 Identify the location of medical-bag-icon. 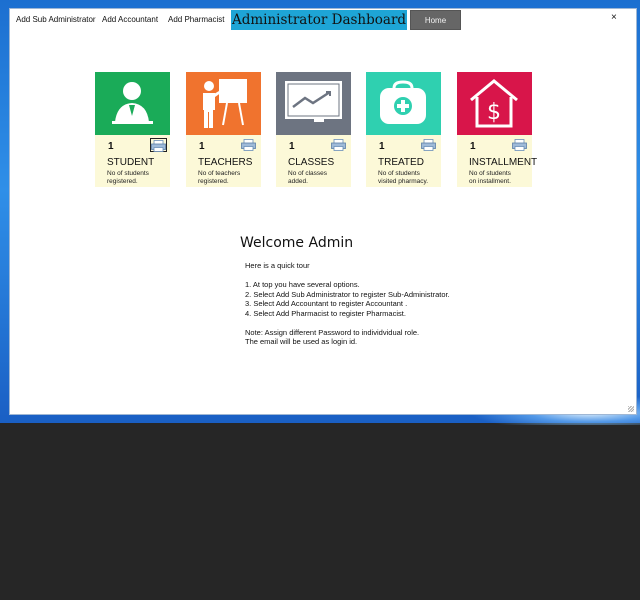
(403, 102).